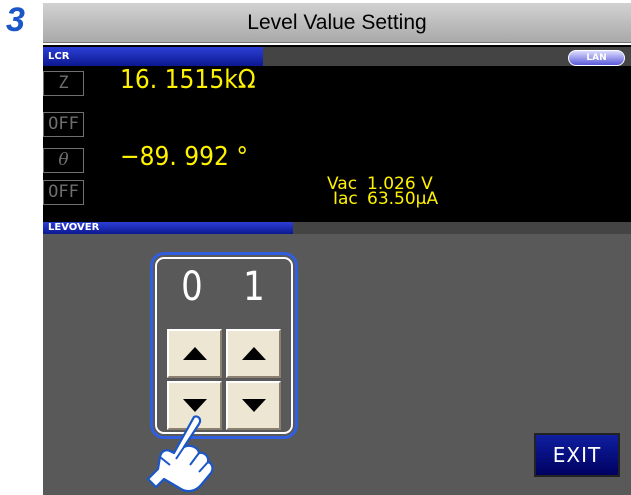 Image resolution: width=631 pixels, height=495 pixels. What do you see at coordinates (15, 20) in the screenshot?
I see `step-number: 3` at bounding box center [15, 20].